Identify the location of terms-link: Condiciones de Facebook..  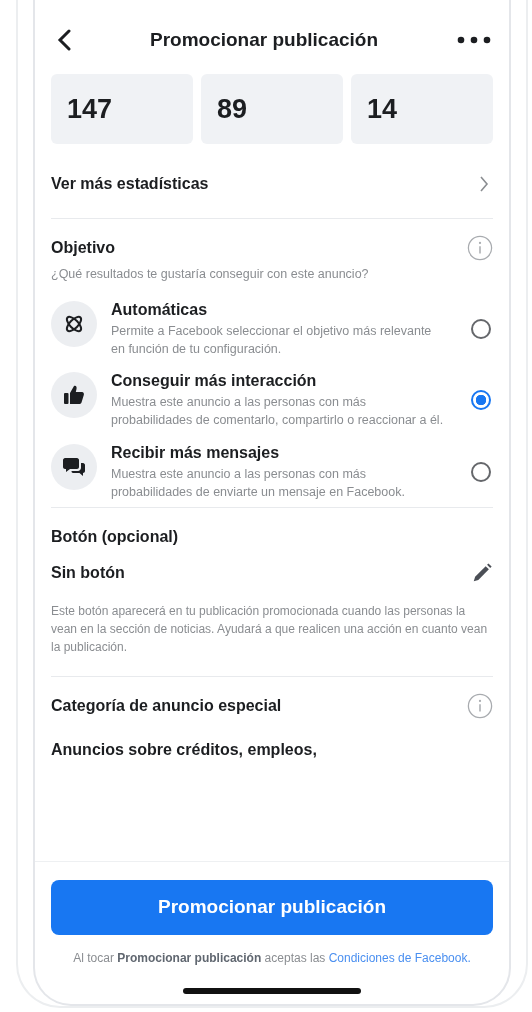
(399, 957).